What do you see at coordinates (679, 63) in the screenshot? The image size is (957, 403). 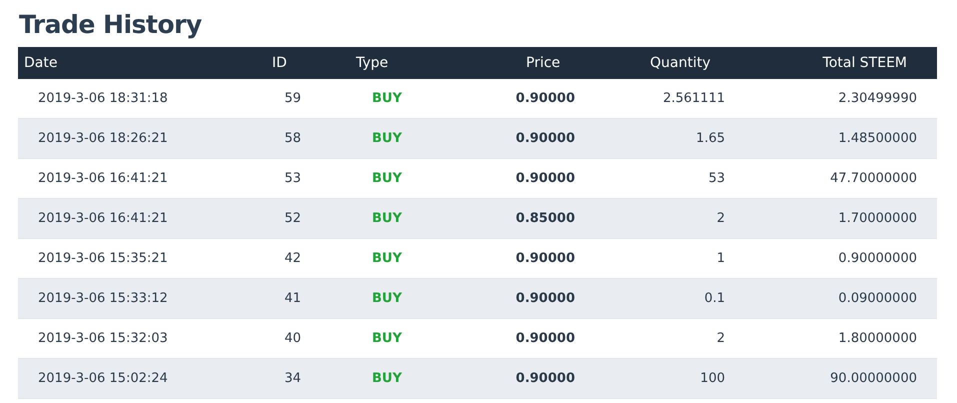 I see `column-header: Quantity` at bounding box center [679, 63].